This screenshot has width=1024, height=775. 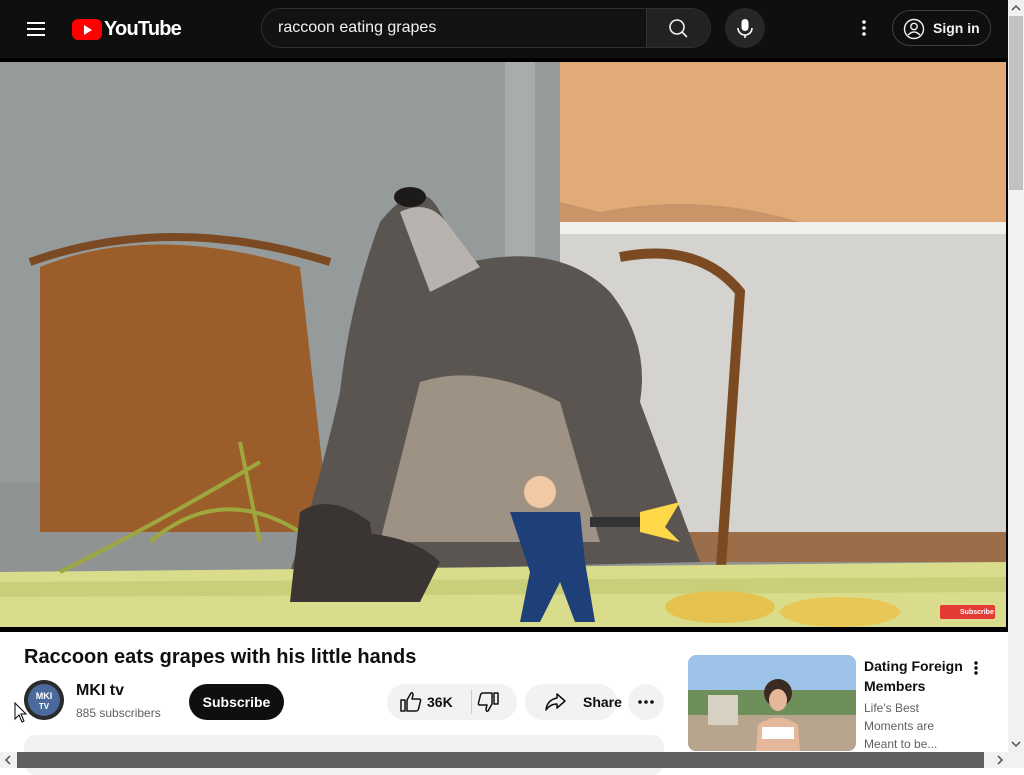 I want to click on sign-in-label: Sign in, so click(x=956, y=28).